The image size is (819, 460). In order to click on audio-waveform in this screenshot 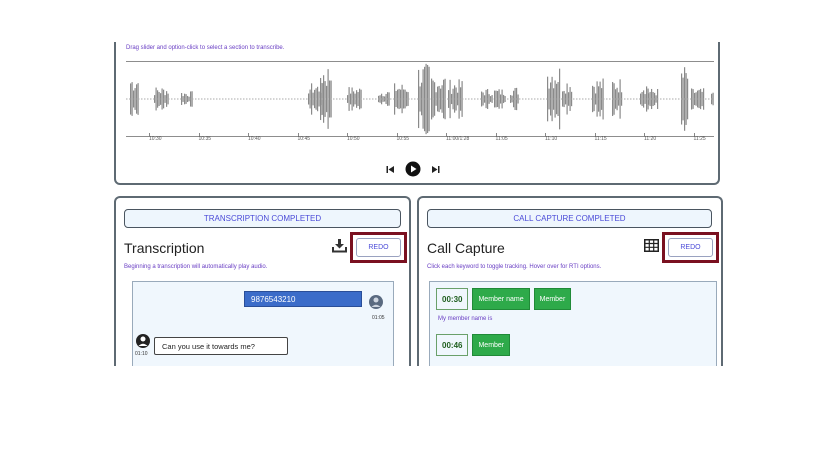, I will do `click(420, 99)`.